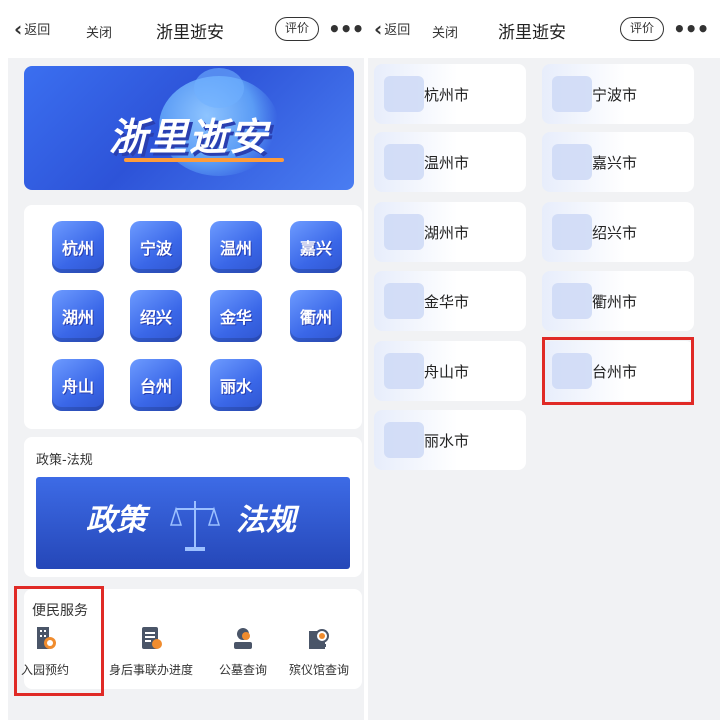 Image resolution: width=720 pixels, height=720 pixels. I want to click on city-tile-huzhou: 湖州市, so click(450, 232).